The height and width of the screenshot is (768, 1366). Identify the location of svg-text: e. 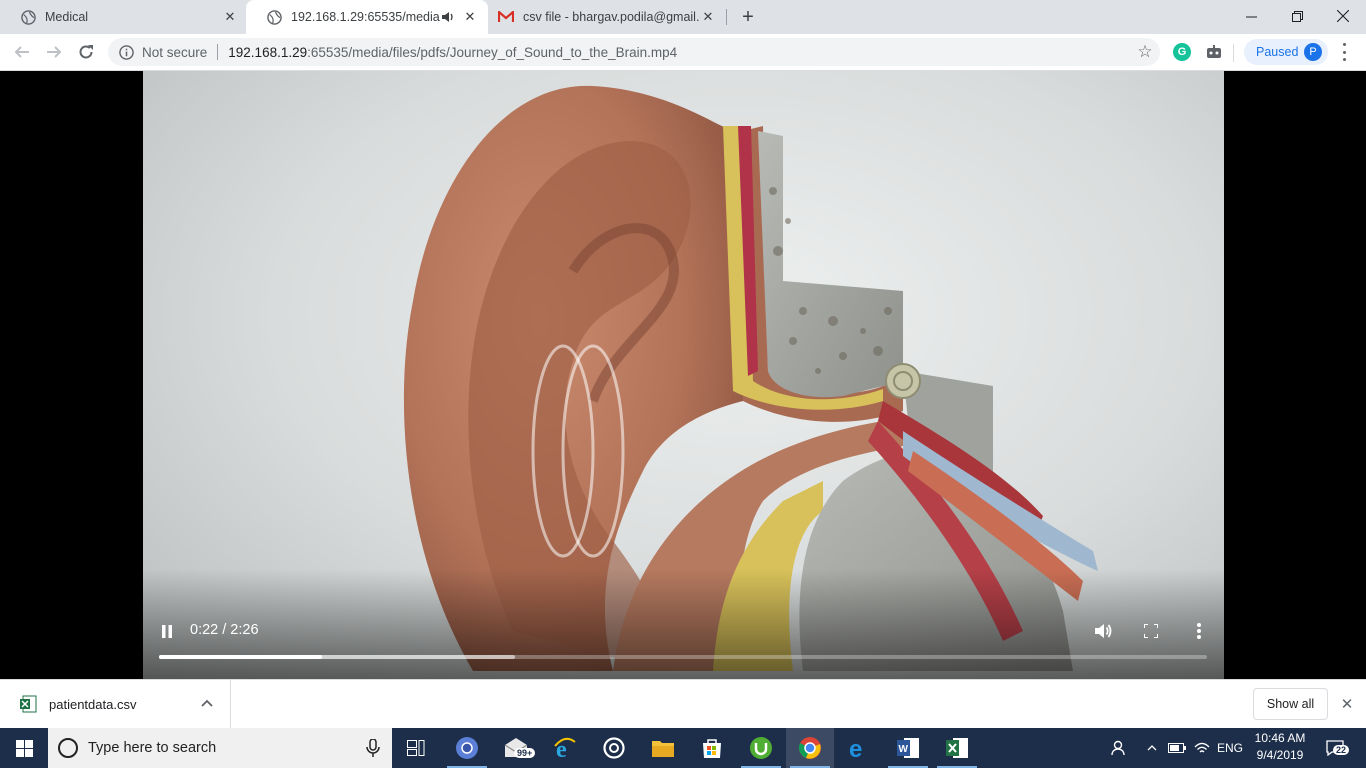
(855, 748).